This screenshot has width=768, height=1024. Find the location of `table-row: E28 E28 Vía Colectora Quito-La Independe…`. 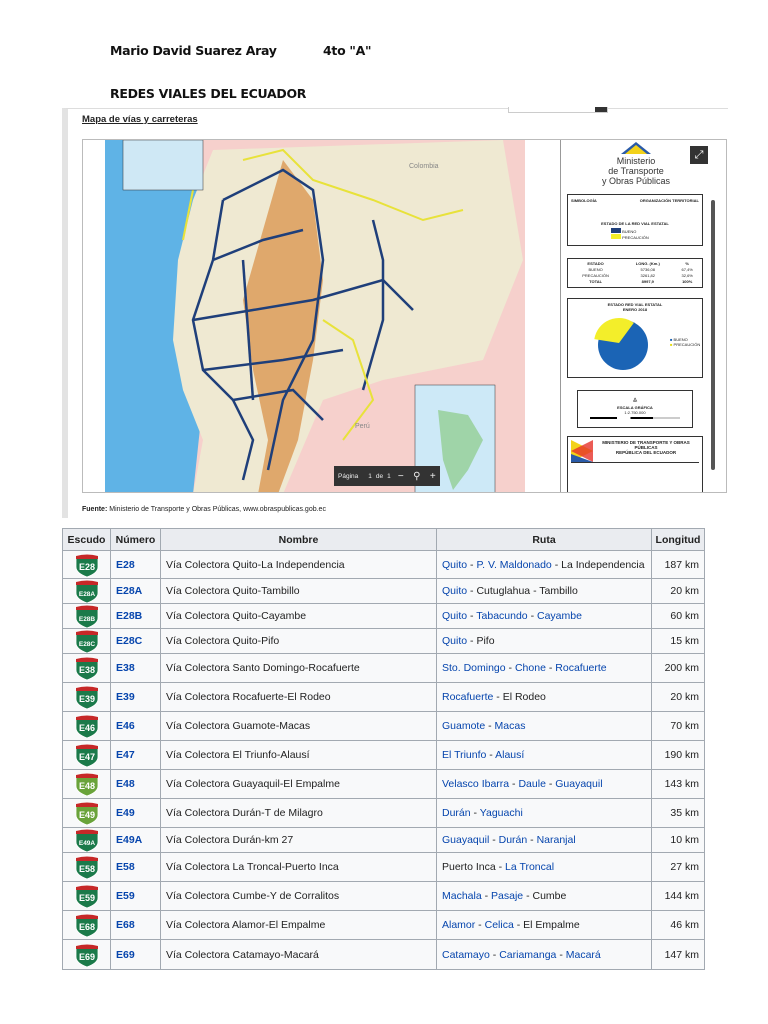

table-row: E28 E28 Vía Colectora Quito-La Independe… is located at coordinates (383, 564).